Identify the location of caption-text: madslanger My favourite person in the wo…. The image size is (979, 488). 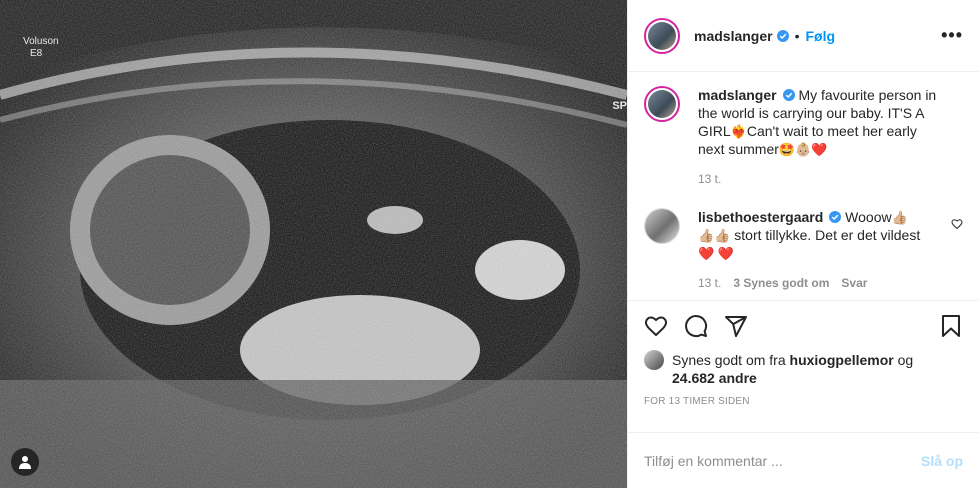
(830, 122).